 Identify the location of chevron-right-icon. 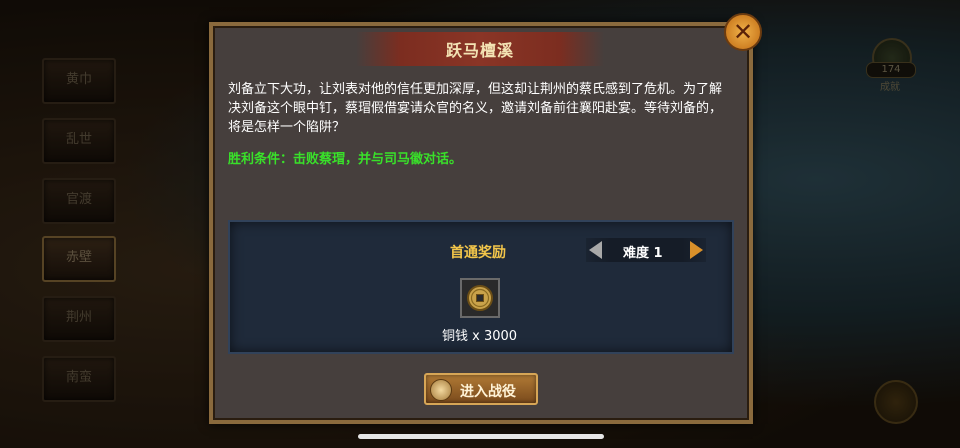
(696, 250).